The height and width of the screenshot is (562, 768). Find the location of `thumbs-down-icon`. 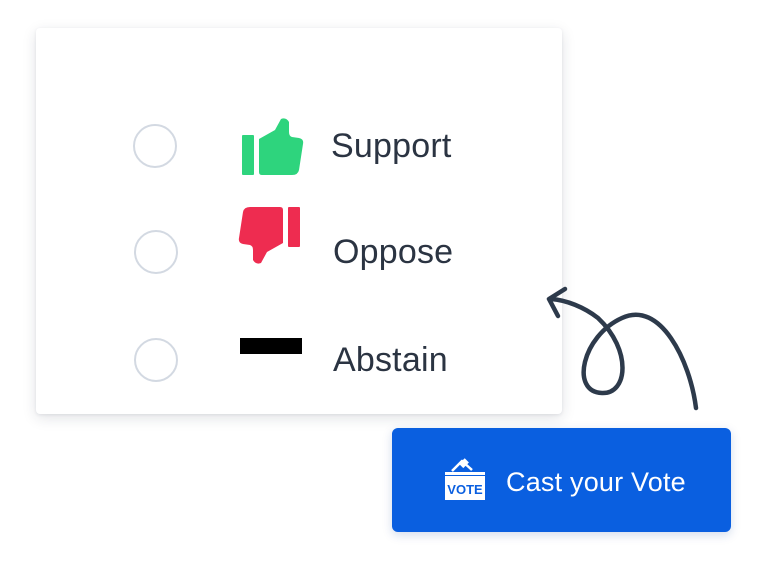

thumbs-down-icon is located at coordinates (271, 234).